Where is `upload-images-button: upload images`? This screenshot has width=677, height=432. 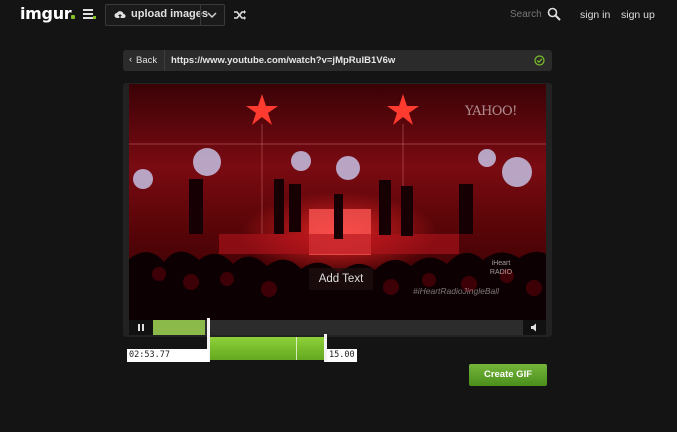 upload-images-button: upload images is located at coordinates (165, 15).